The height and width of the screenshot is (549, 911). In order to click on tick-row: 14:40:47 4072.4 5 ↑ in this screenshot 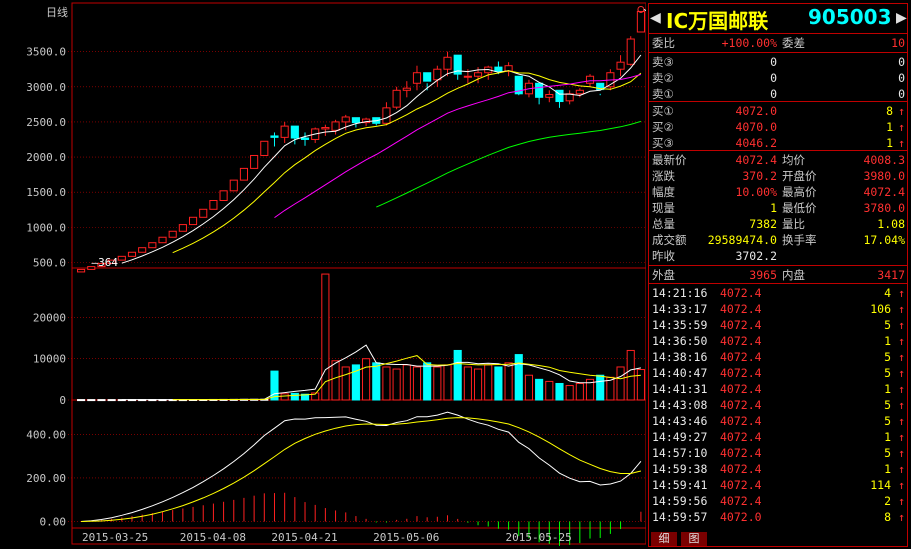, I will do `click(778, 373)`.